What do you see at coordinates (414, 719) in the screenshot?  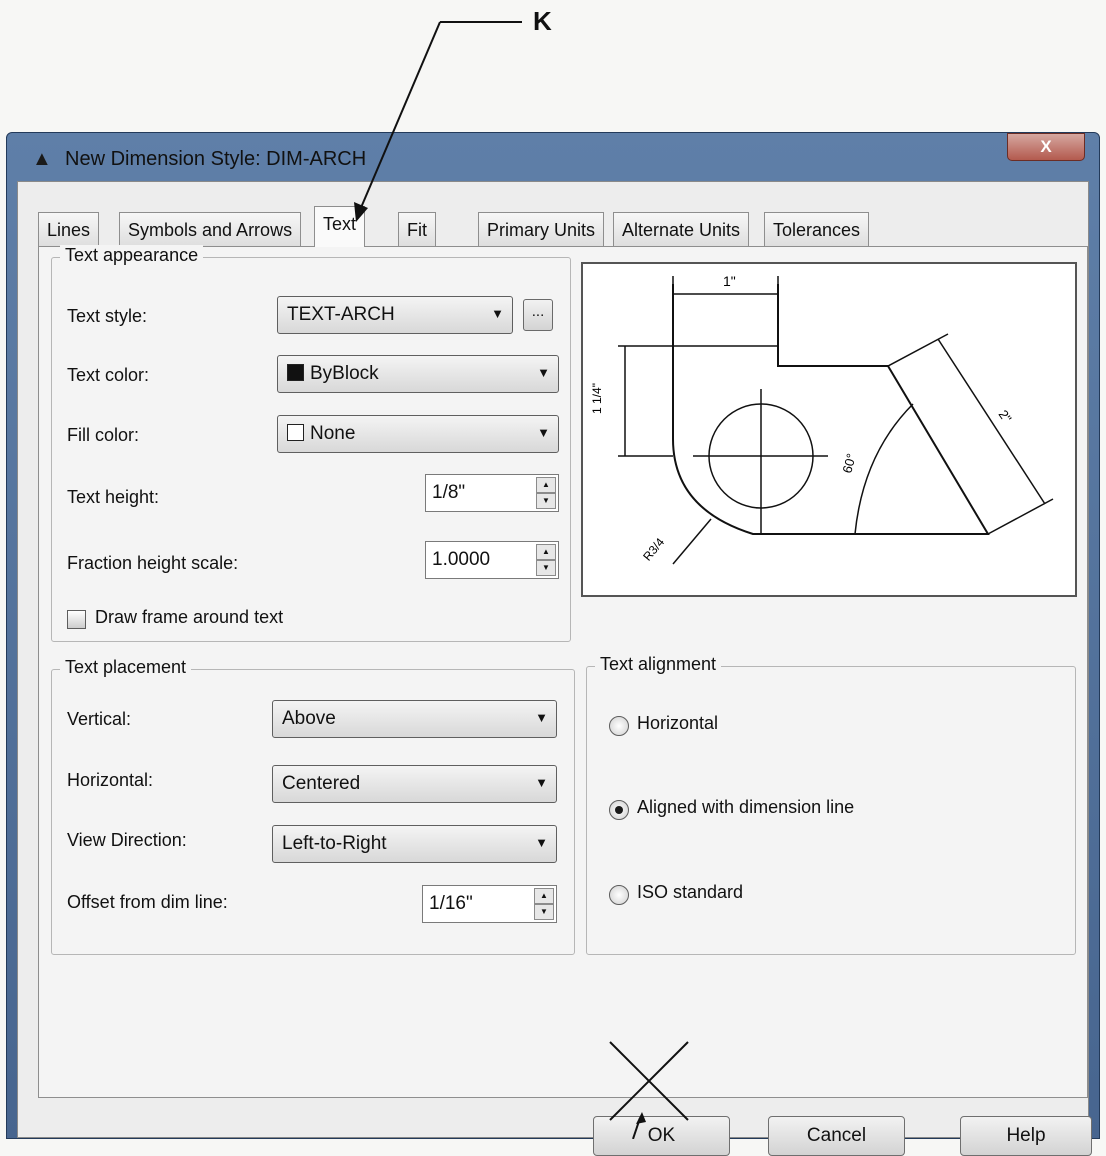 I see `vertical-combo: Above ▼` at bounding box center [414, 719].